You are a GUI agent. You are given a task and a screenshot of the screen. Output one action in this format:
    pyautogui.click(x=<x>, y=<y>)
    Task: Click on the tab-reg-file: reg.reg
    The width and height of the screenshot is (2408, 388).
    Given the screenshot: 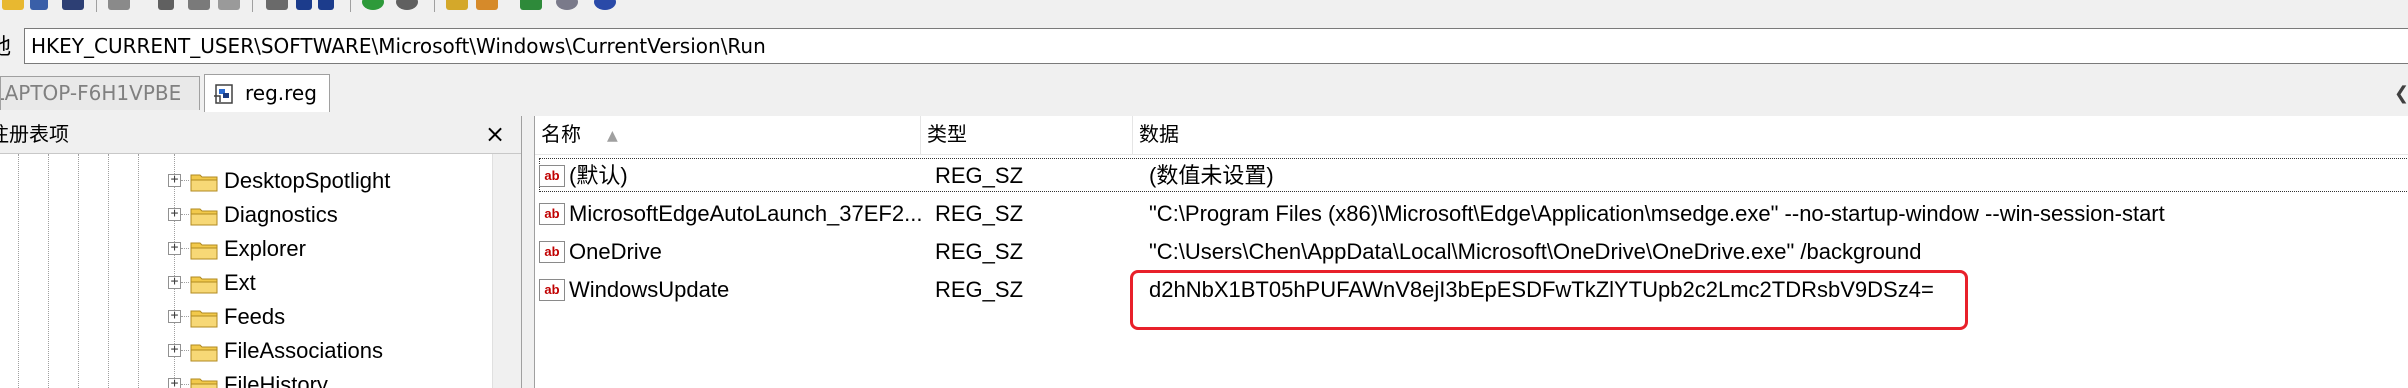 What is the action you would take?
    pyautogui.click(x=267, y=93)
    